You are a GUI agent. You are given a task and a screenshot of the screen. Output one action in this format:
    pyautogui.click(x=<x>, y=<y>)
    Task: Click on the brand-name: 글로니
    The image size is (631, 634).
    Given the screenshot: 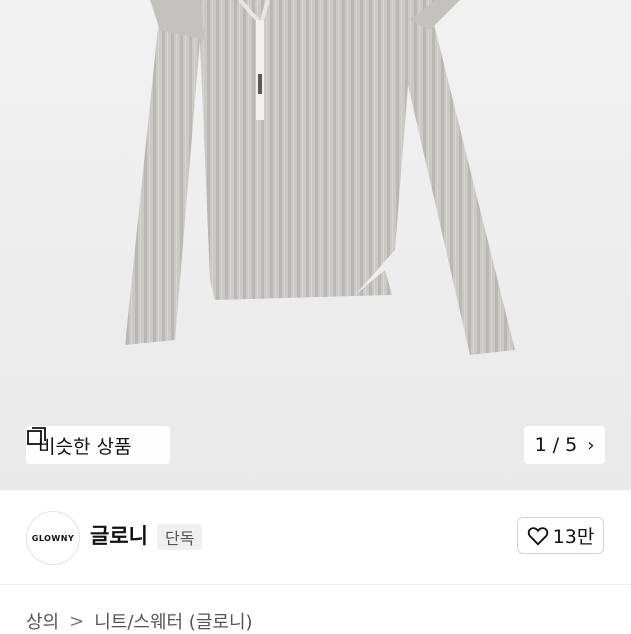 What is the action you would take?
    pyautogui.click(x=119, y=535)
    